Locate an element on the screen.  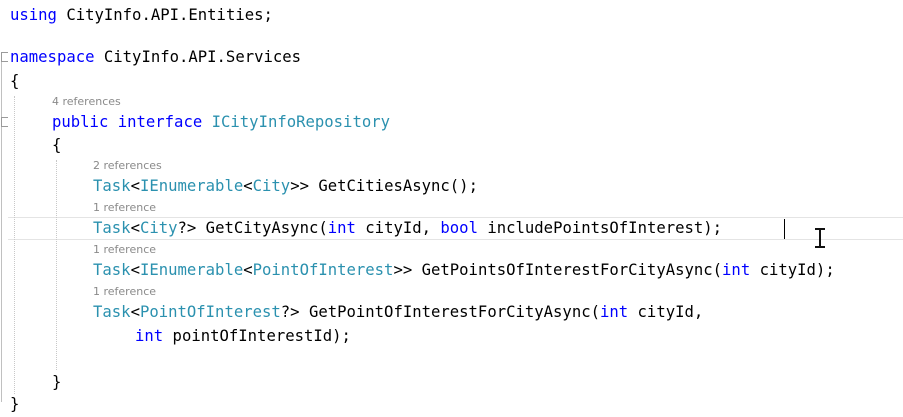
code-line-interface: public interface ICityInfoRepository is located at coordinates (221, 122).